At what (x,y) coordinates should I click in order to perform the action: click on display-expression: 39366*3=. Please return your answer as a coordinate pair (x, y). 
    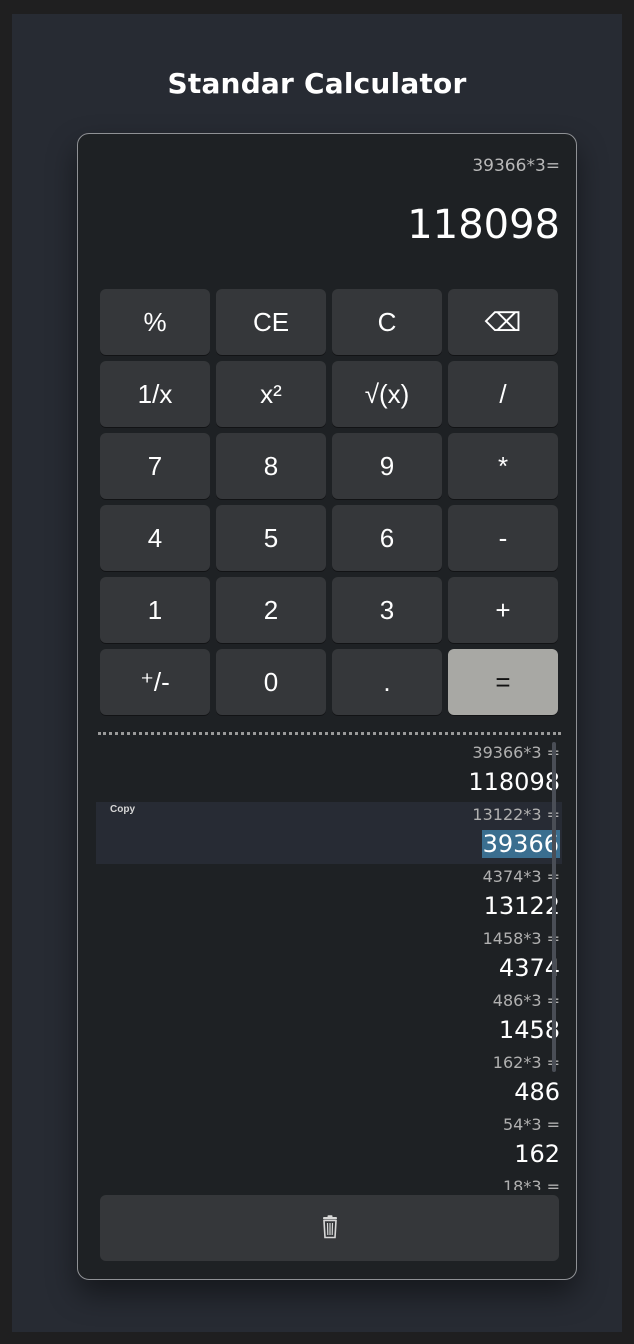
    Looking at the image, I should click on (516, 166).